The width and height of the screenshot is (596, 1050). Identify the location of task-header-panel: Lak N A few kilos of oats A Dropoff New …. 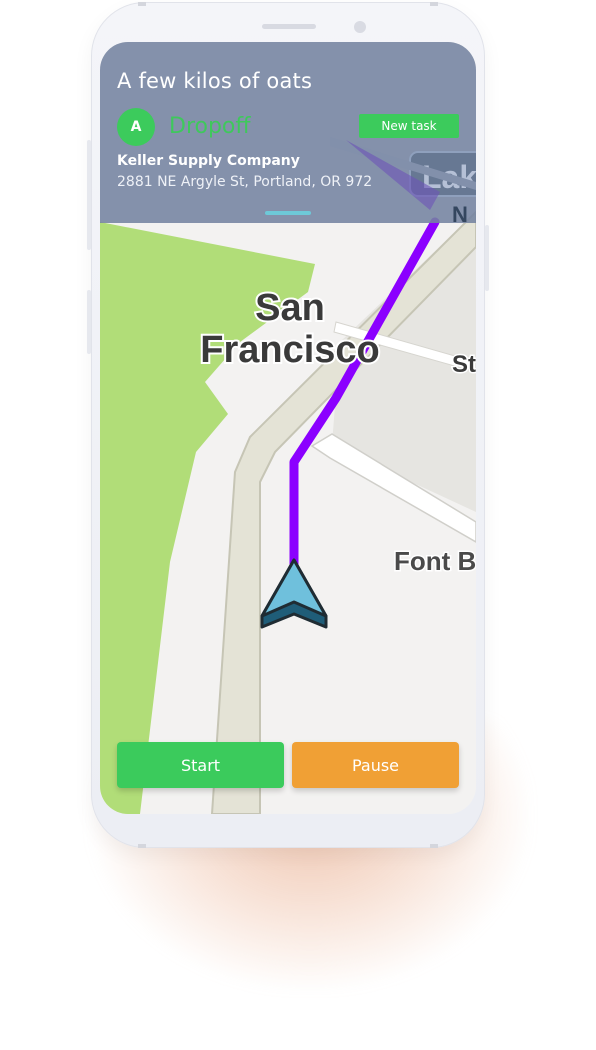
(288, 132).